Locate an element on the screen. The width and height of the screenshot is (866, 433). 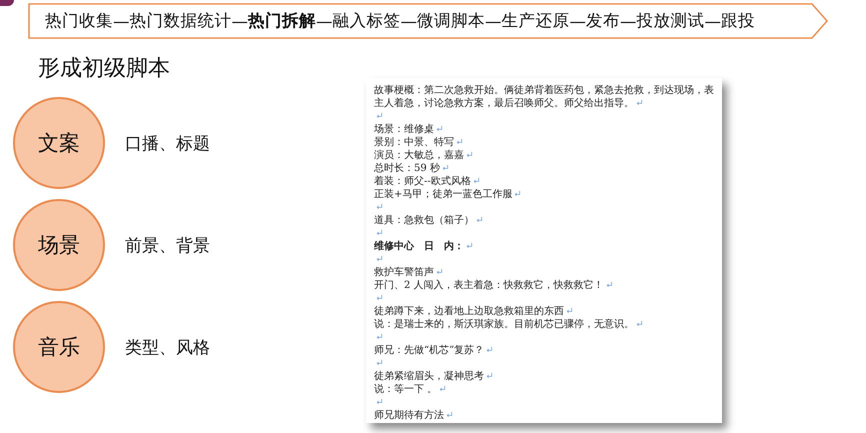
category-description: 类型、风格 is located at coordinates (167, 347).